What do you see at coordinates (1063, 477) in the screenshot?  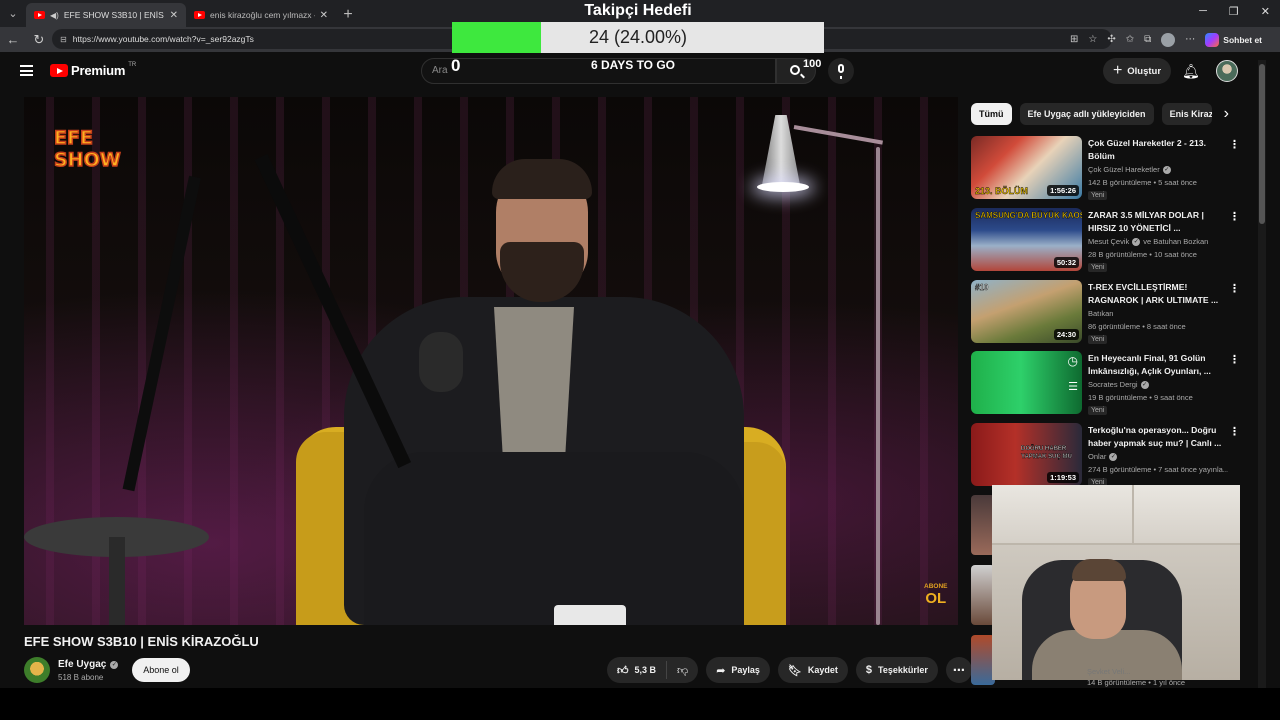 I see `duration-badge: 1:19:53` at bounding box center [1063, 477].